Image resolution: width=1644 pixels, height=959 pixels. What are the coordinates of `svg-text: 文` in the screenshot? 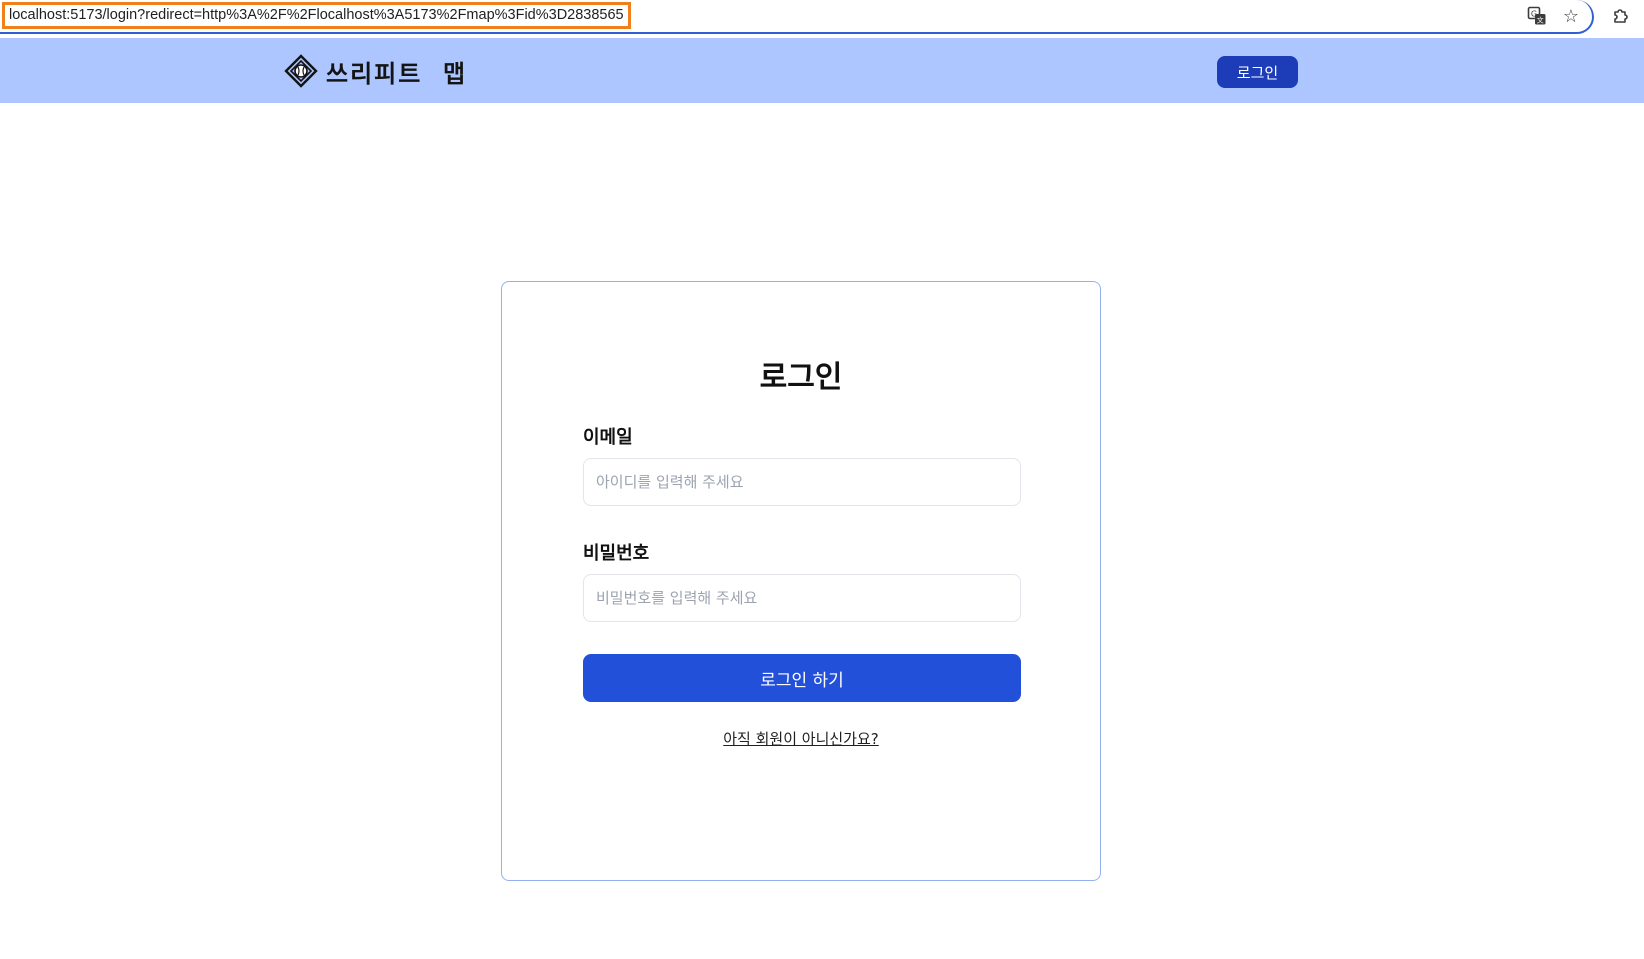 It's located at (1540, 20).